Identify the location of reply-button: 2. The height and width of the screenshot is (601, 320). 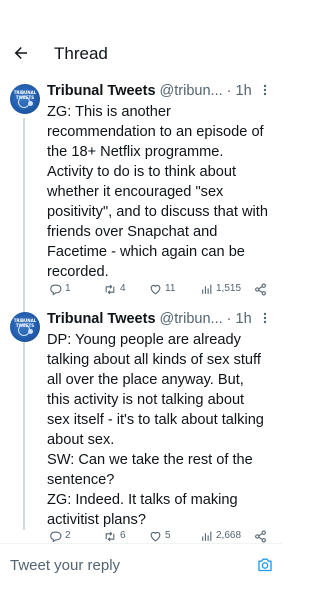
(60, 536).